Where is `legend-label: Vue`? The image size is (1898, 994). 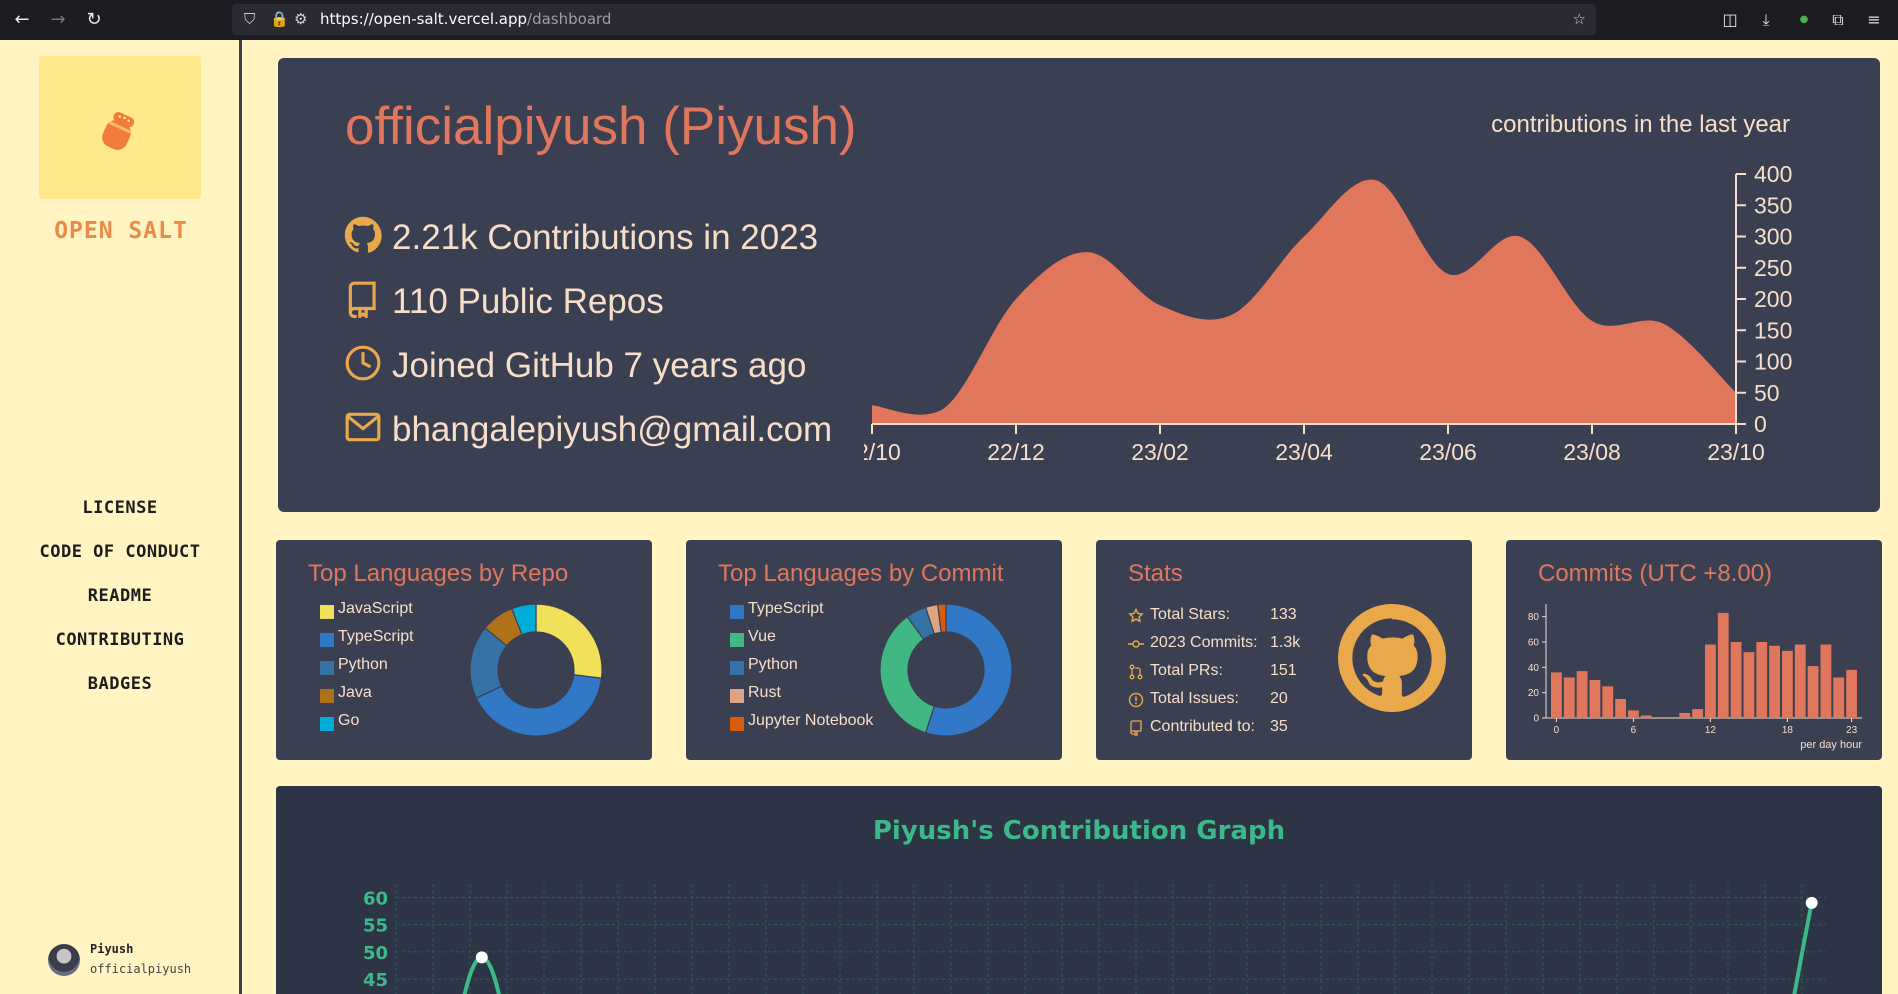 legend-label: Vue is located at coordinates (762, 636).